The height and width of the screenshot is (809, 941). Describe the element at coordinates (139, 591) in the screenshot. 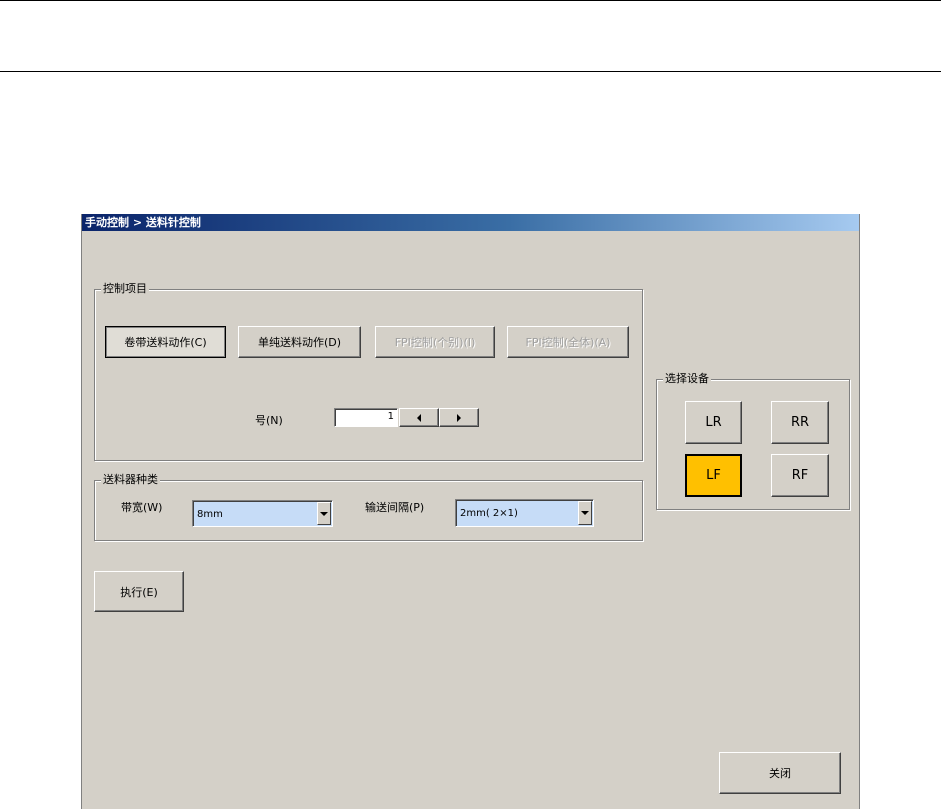

I see `execute-button: 执行(E)` at that location.